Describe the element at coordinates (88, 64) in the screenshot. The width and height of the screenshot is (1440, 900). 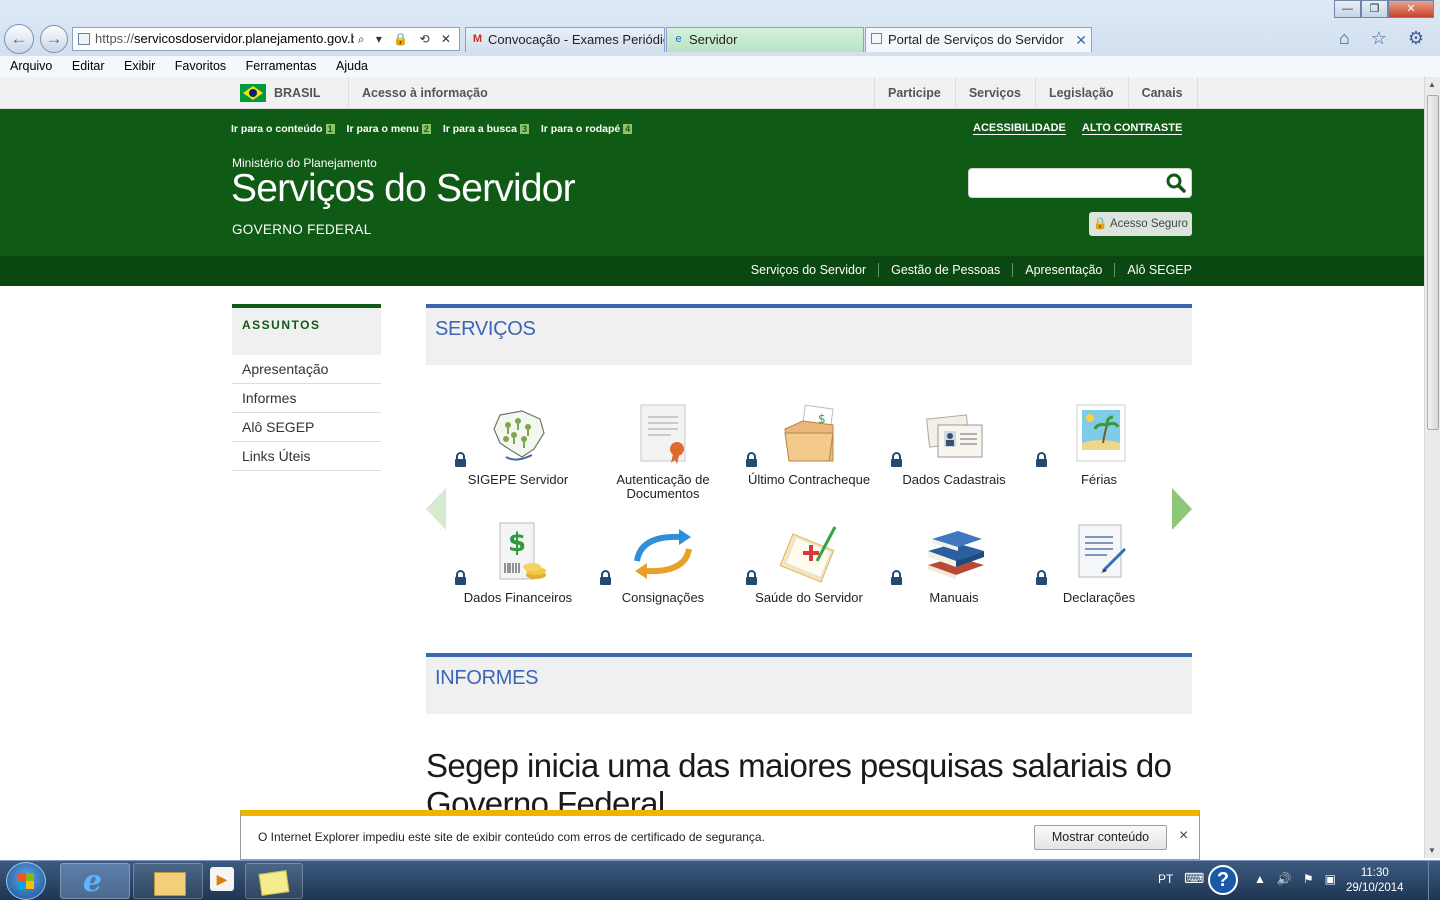
I see `menu-editar: Editar` at that location.